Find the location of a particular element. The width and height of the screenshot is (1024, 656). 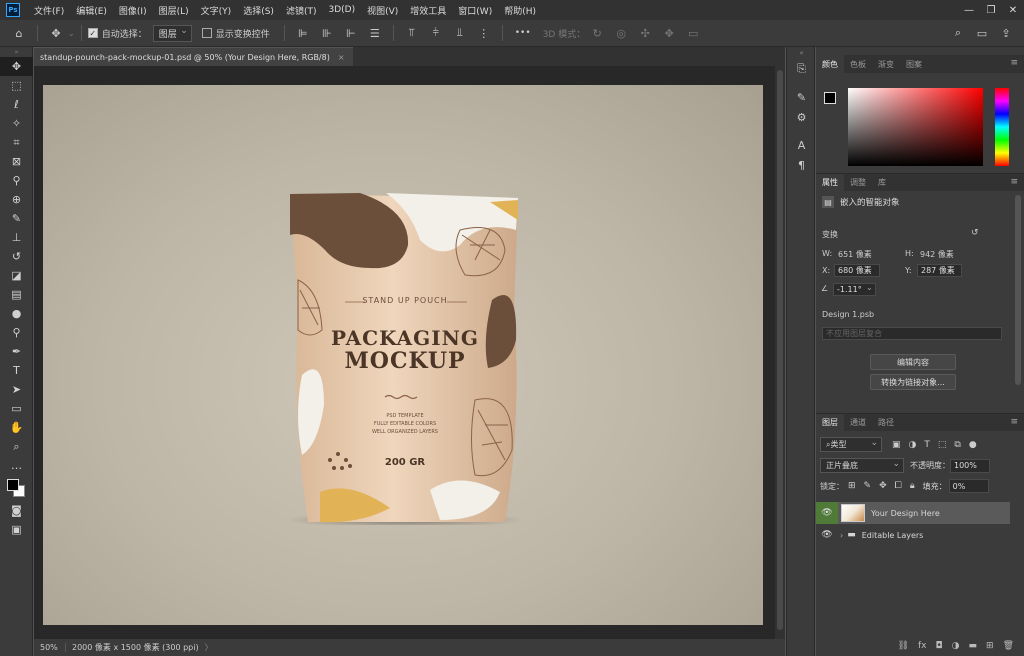

gradient-tool-icon: ▤ is located at coordinates (16, 294).